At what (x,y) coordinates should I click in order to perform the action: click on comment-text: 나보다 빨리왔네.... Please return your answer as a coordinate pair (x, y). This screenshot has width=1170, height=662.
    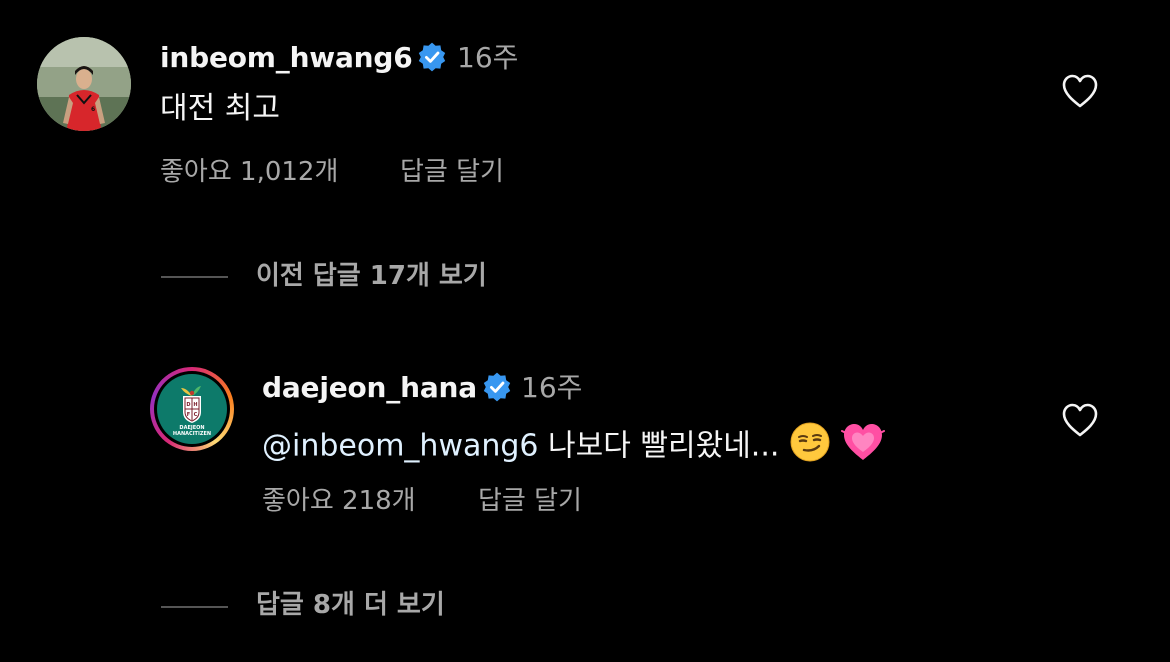
    Looking at the image, I should click on (659, 446).